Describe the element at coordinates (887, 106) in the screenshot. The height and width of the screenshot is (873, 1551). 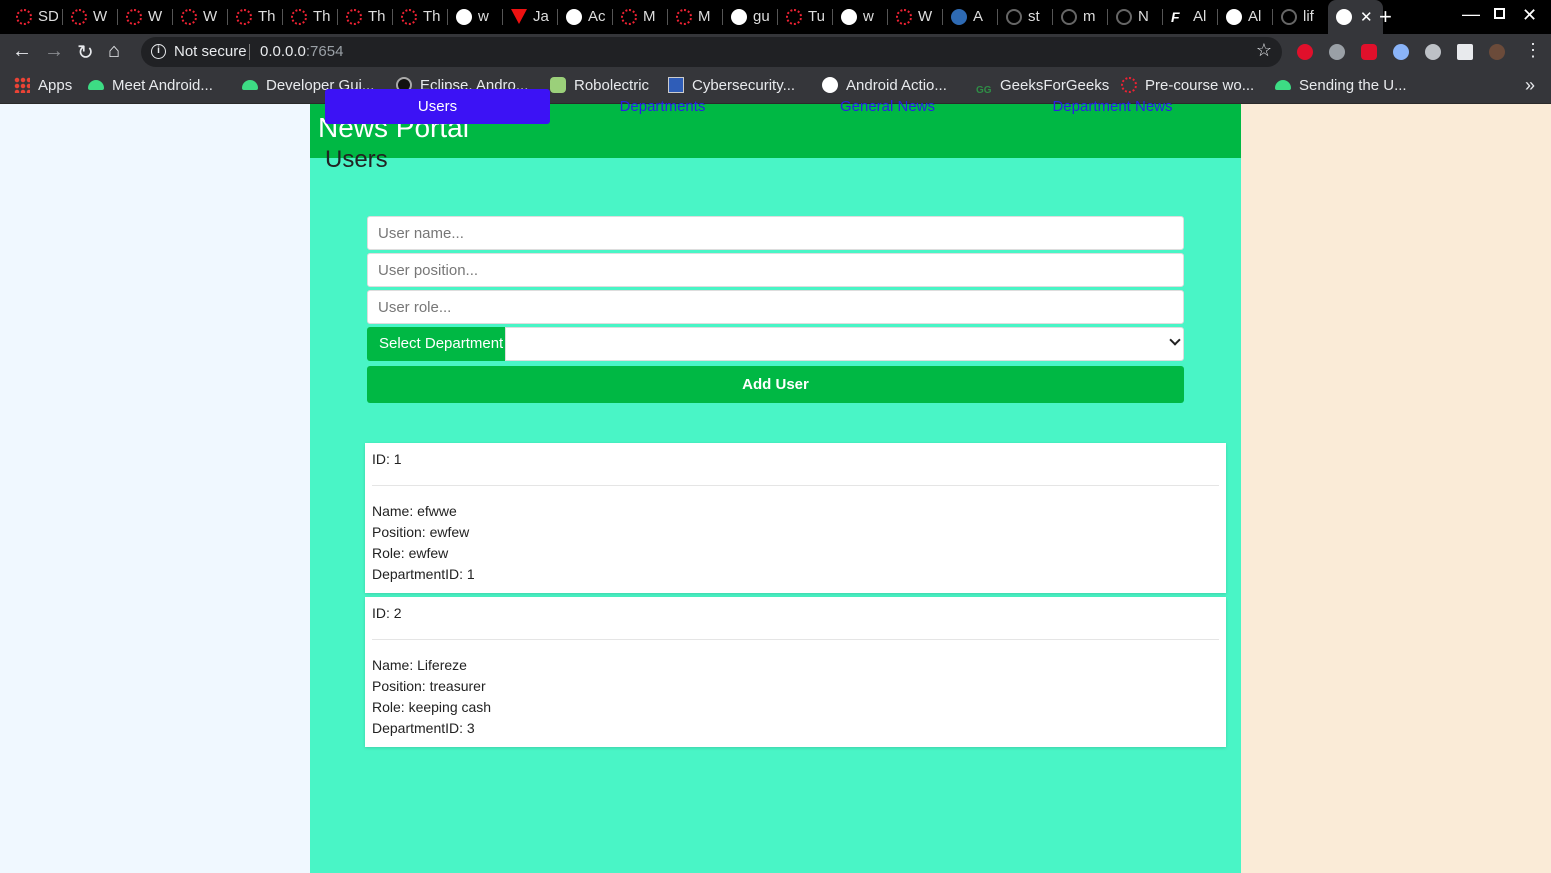
I see `tab-general-news: General News` at that location.